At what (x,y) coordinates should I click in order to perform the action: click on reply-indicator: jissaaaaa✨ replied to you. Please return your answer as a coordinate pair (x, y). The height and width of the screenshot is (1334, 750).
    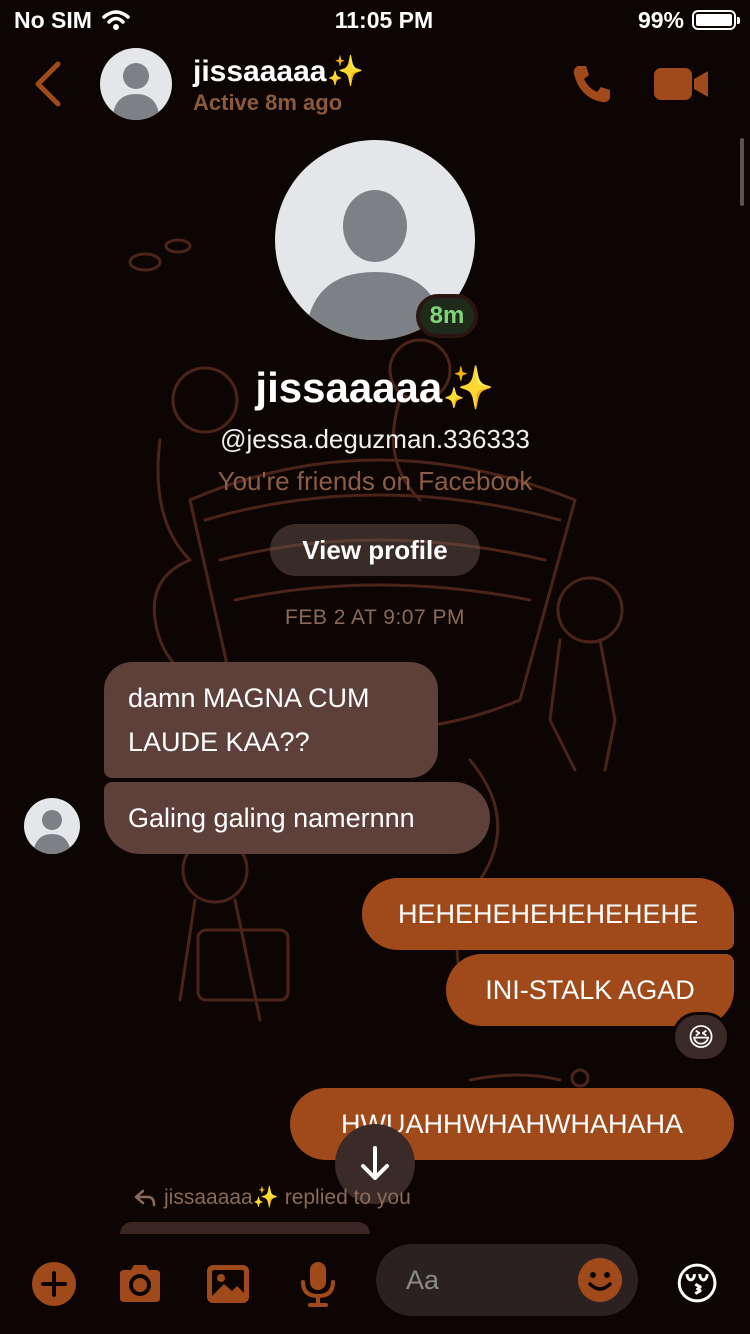
    Looking at the image, I should click on (272, 1198).